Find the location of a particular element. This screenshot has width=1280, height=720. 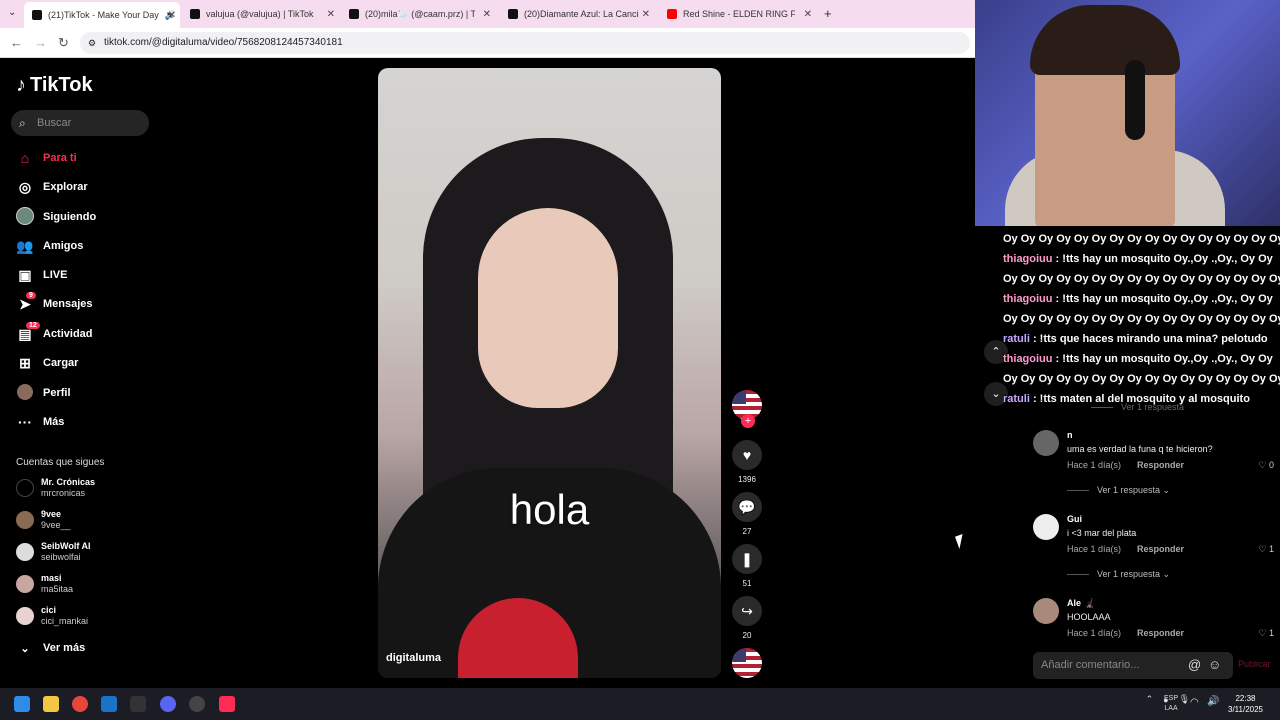

following-handle: ma5itaa is located at coordinates (57, 589).